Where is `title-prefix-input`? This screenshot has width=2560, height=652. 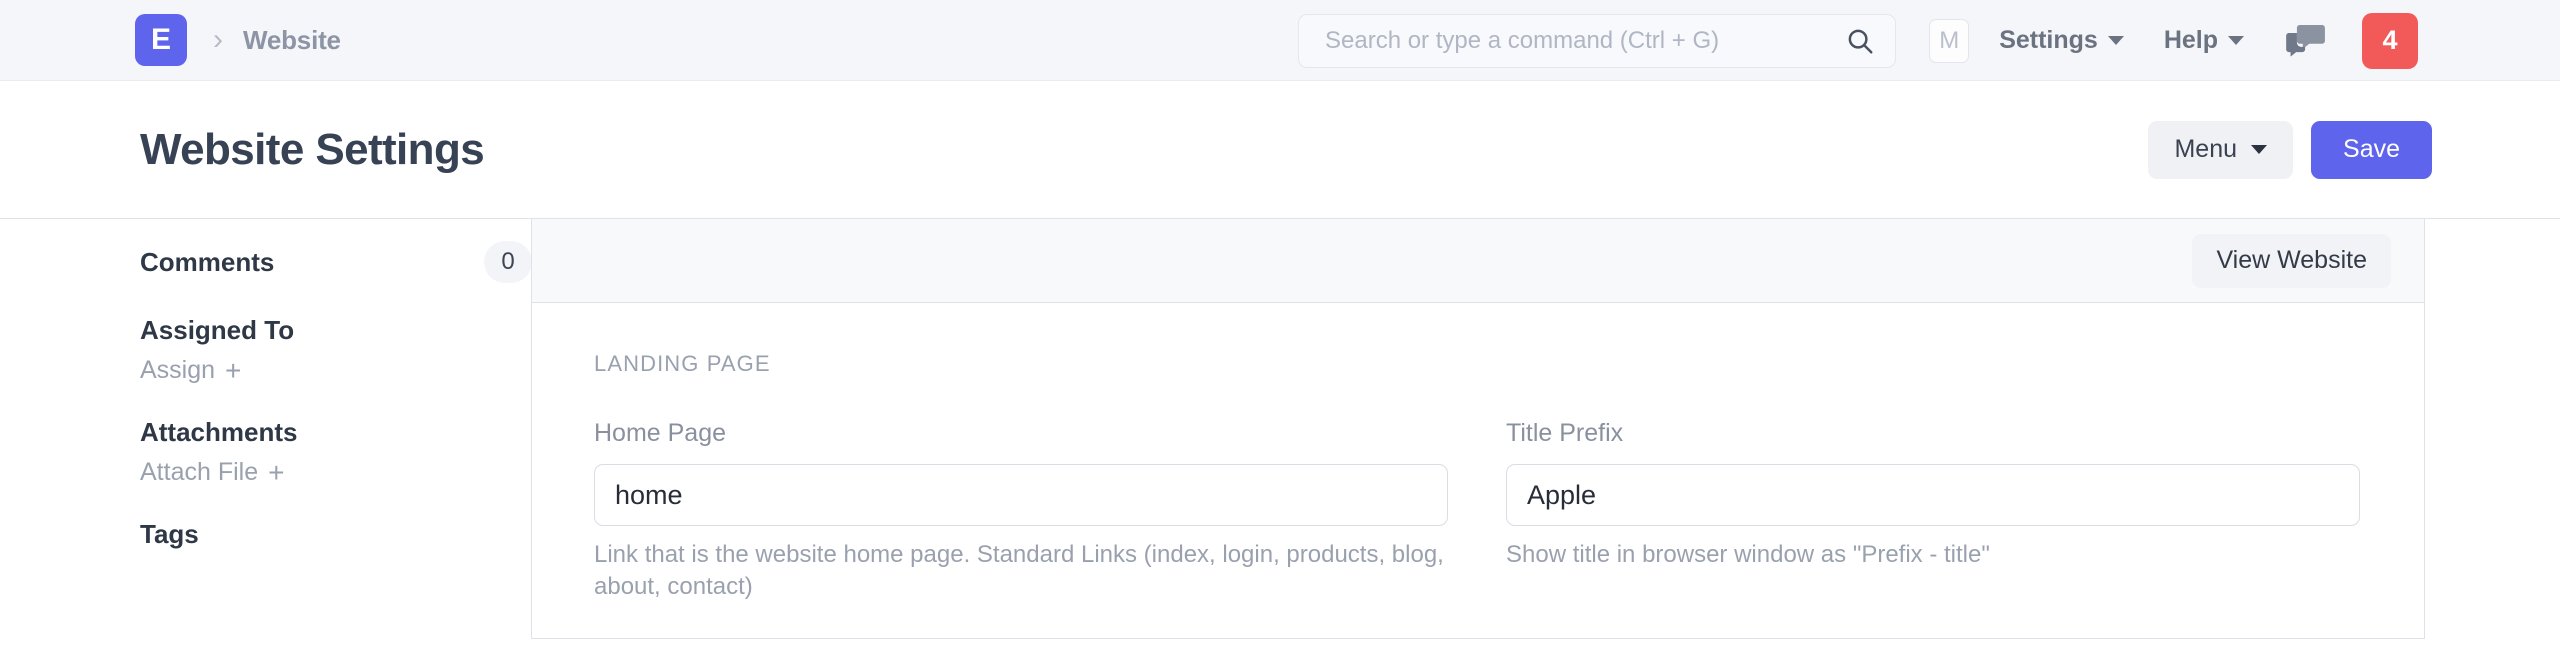 title-prefix-input is located at coordinates (1933, 495).